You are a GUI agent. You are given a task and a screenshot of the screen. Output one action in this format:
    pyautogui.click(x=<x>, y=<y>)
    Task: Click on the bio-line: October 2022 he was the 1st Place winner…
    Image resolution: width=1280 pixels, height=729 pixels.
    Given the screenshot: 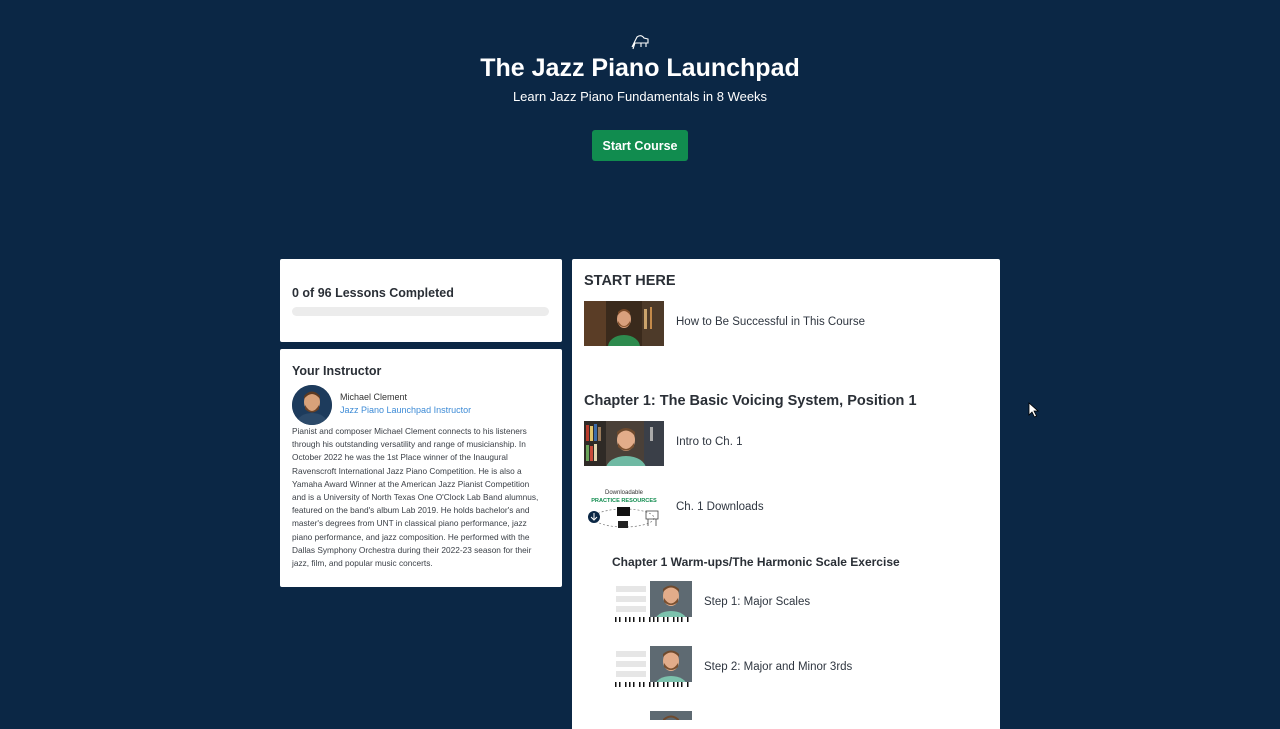 What is the action you would take?
    pyautogui.click(x=400, y=457)
    